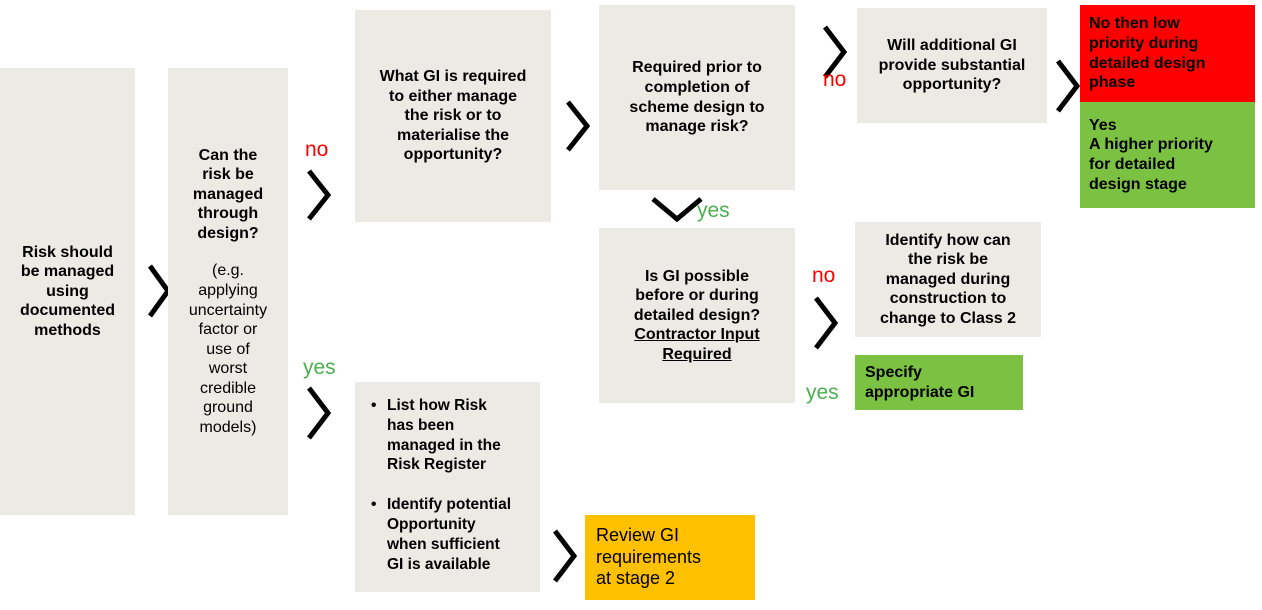 The image size is (1262, 610). What do you see at coordinates (697, 127) in the screenshot?
I see `node-required-prior-line-3: manage risk?` at bounding box center [697, 127].